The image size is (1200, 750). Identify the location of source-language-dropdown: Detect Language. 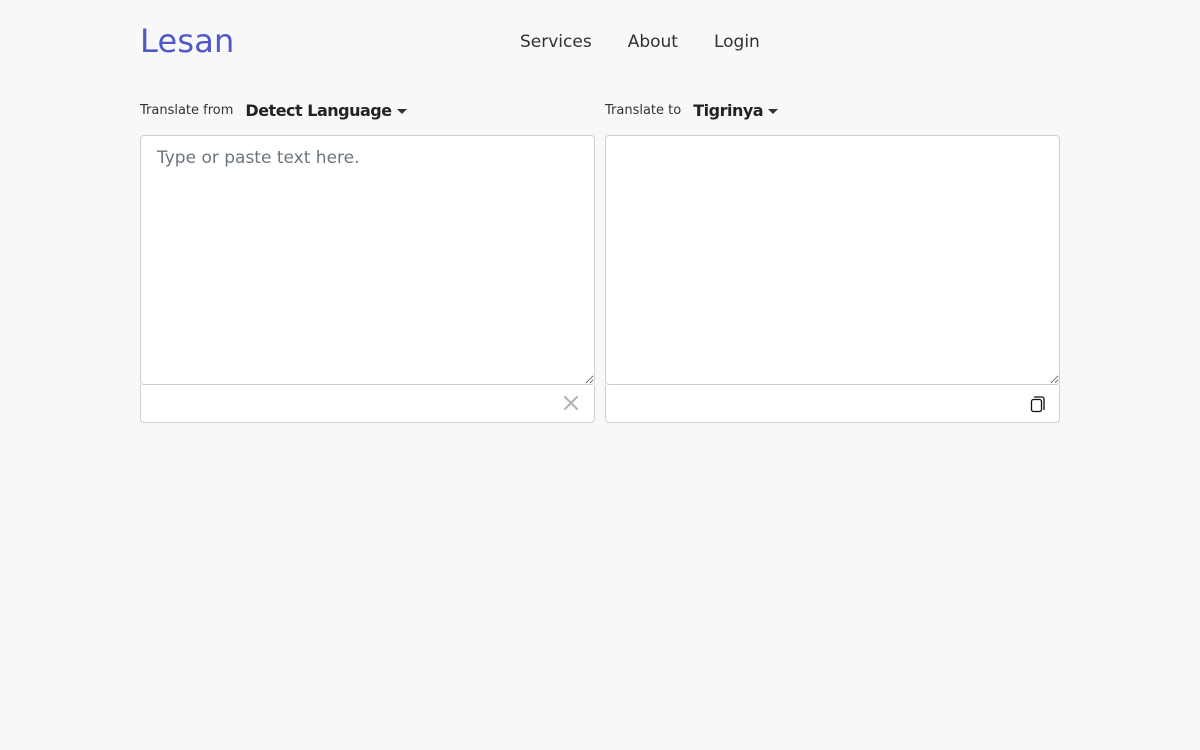
(326, 110).